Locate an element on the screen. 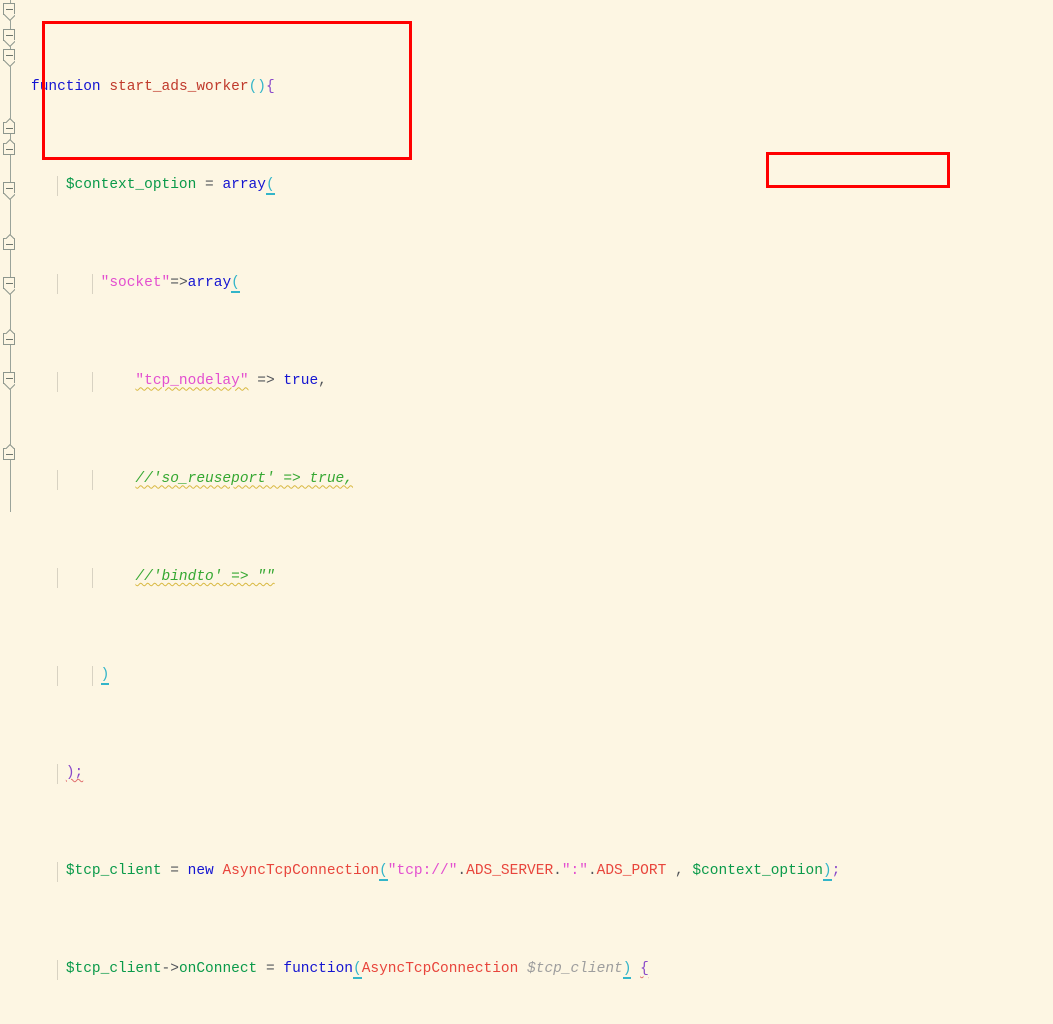 The width and height of the screenshot is (1053, 1024). code-line-8: ); is located at coordinates (537, 774).